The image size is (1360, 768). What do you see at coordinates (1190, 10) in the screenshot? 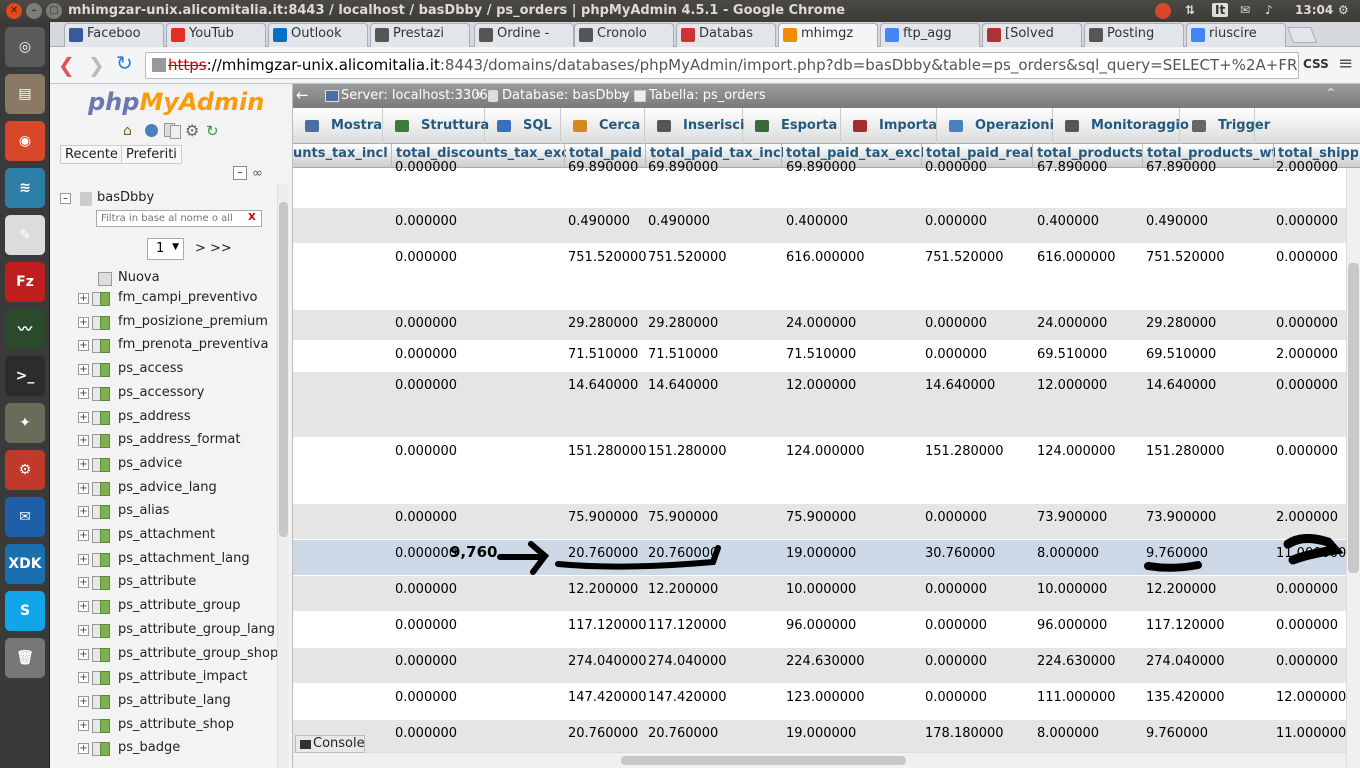
I see `network-icon: ⇅` at bounding box center [1190, 10].